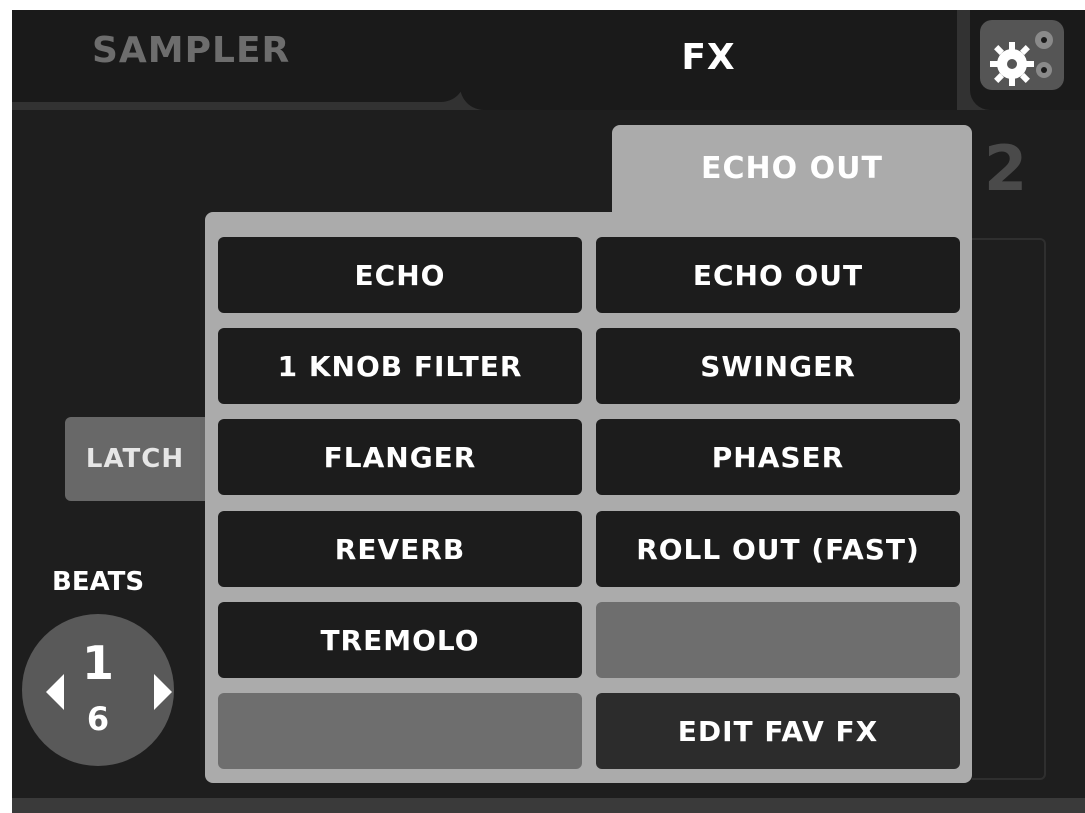 The height and width of the screenshot is (813, 1085). I want to click on tab-fx: FX, so click(708, 60).